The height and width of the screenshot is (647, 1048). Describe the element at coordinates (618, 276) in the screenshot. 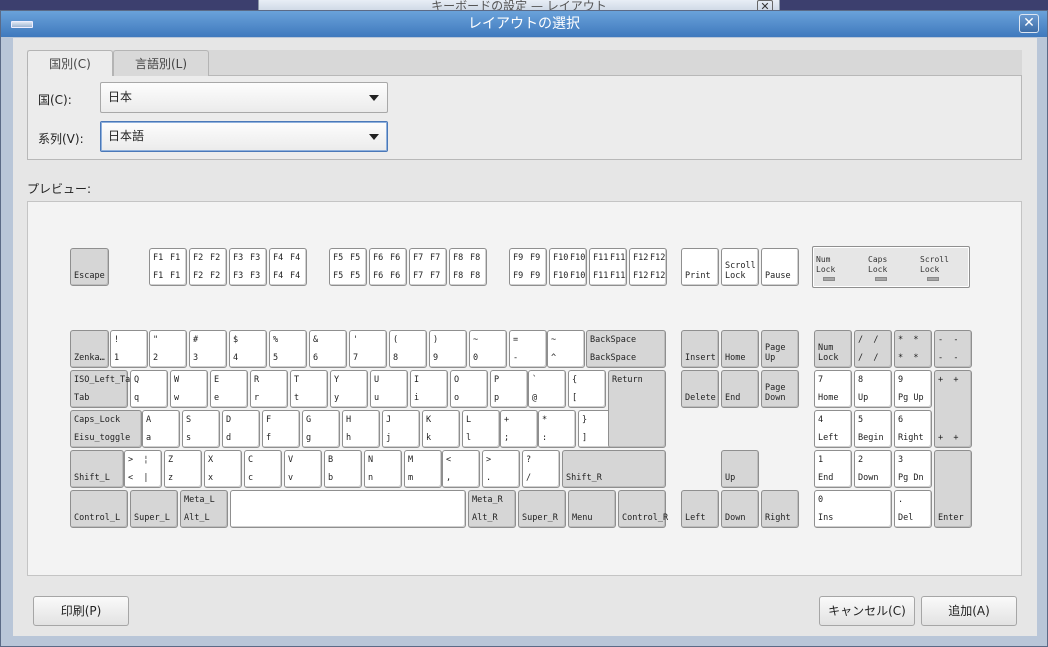

I see `key-label-bottom-right: F11` at that location.